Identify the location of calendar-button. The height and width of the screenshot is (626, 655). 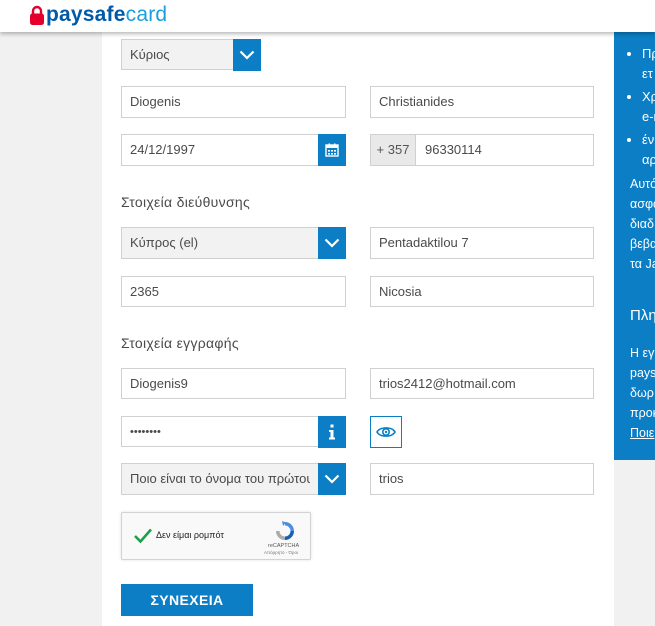
(332, 150).